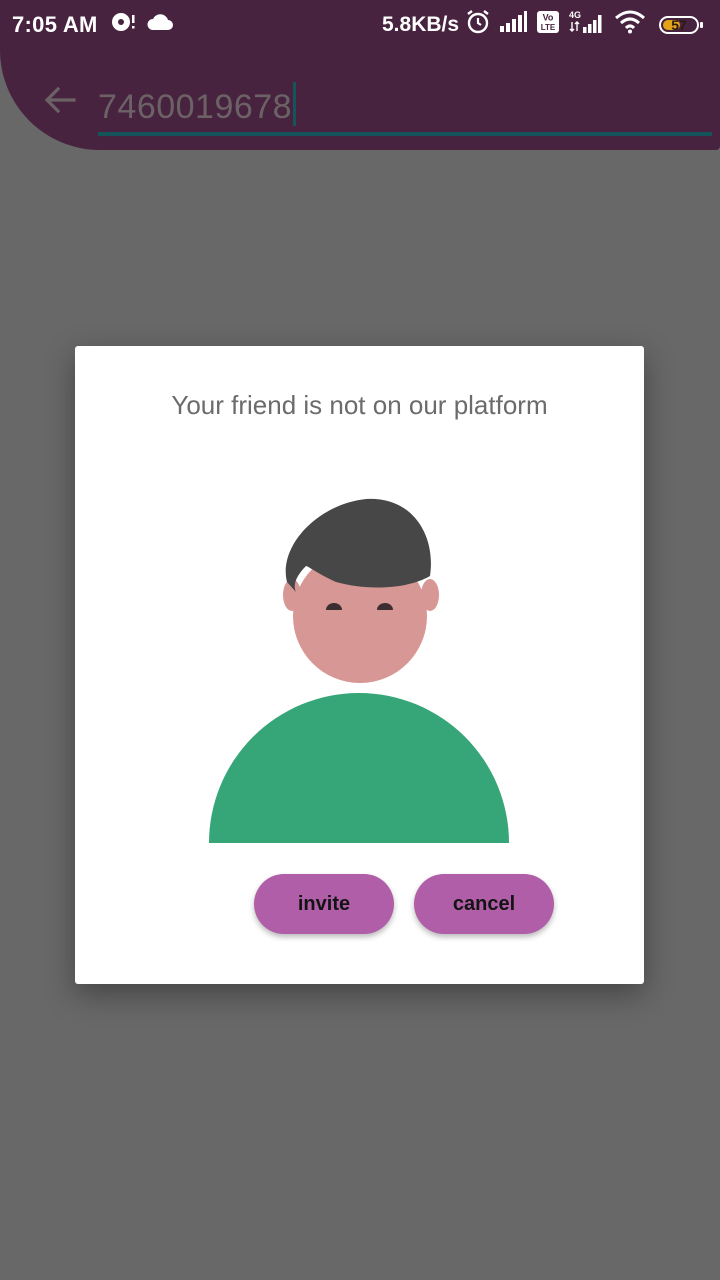  I want to click on search-input-value: 7460019678, so click(197, 104).